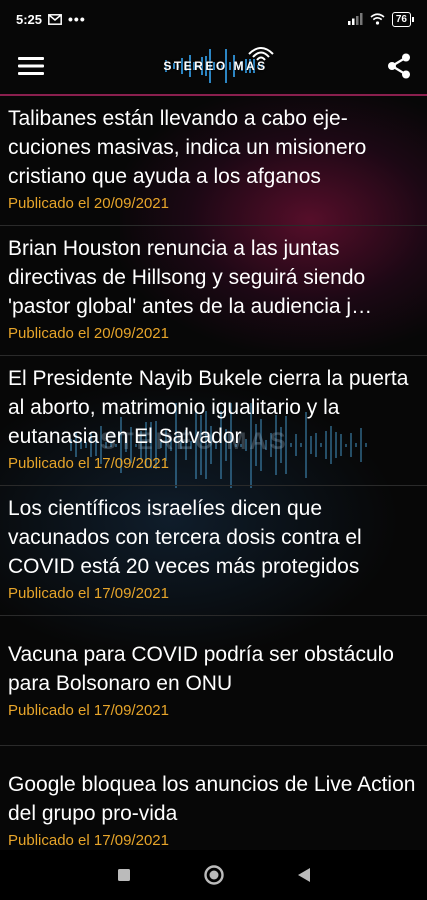  I want to click on app-bar-divider, so click(213, 95).